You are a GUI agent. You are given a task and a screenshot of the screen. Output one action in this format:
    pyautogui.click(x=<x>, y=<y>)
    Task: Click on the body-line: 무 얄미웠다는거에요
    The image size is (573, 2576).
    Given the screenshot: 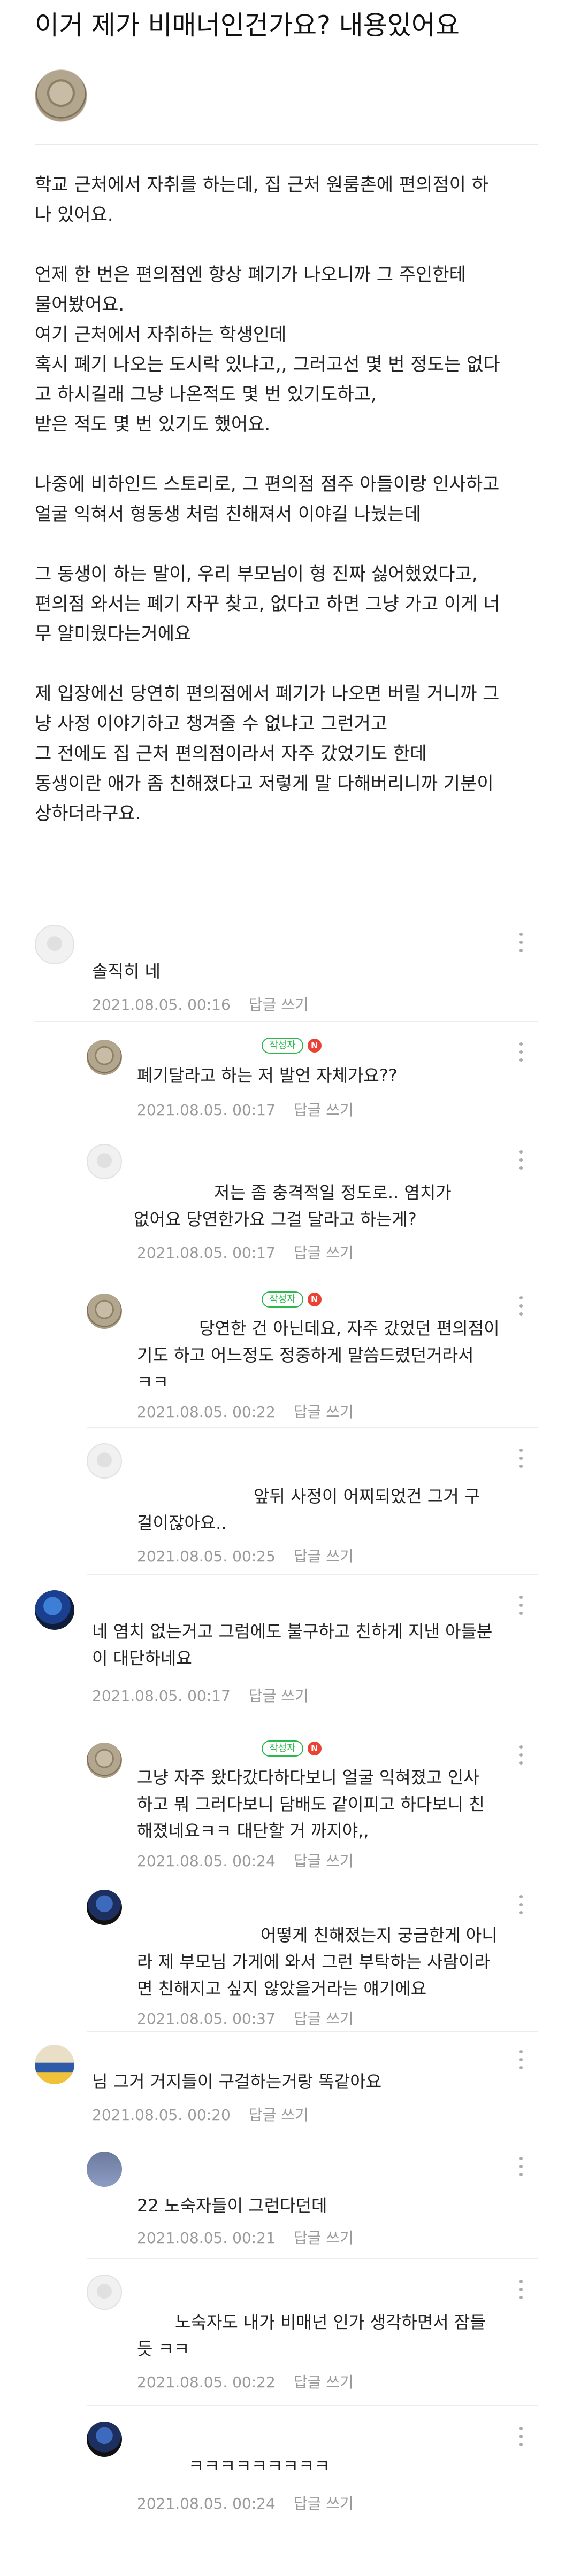 What is the action you would take?
    pyautogui.click(x=113, y=634)
    